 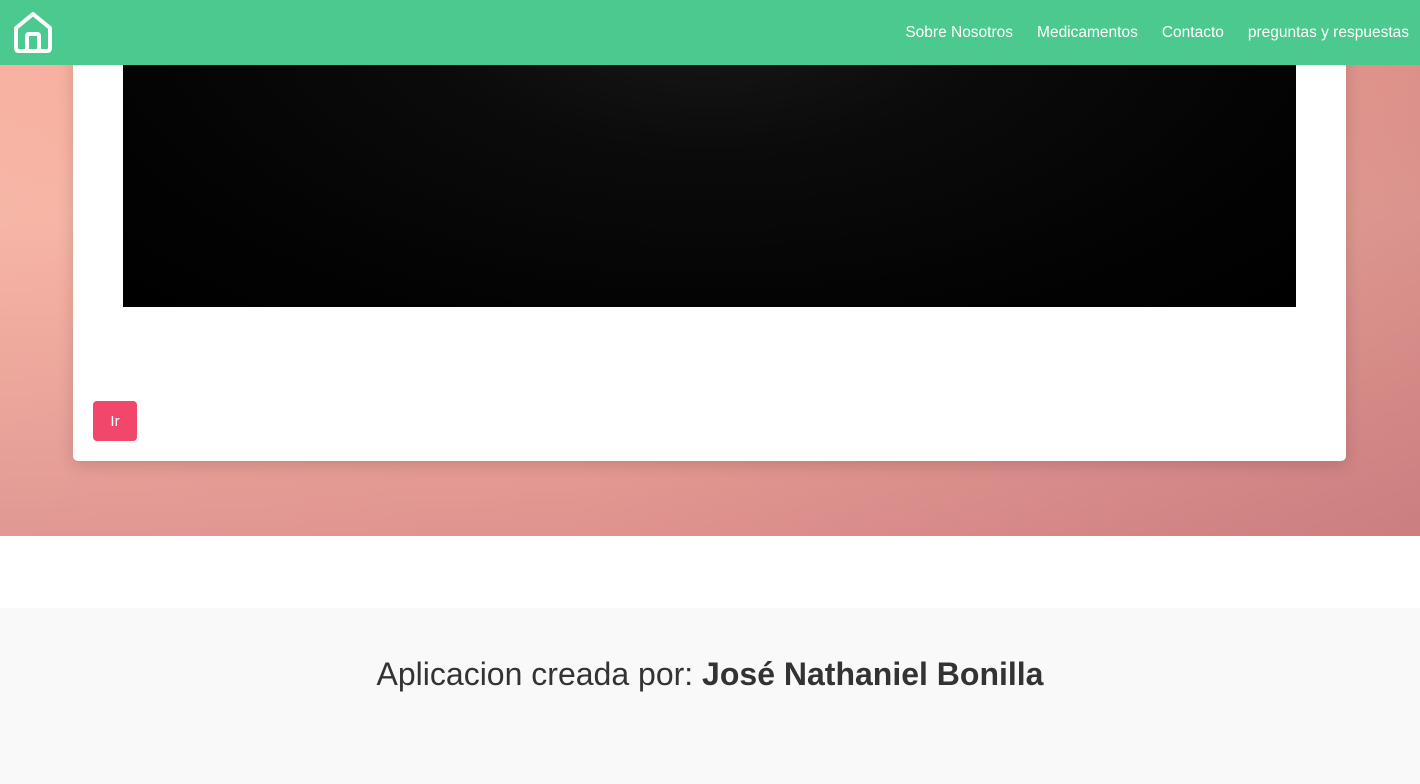 I want to click on go-button: Ir, so click(x=115, y=421).